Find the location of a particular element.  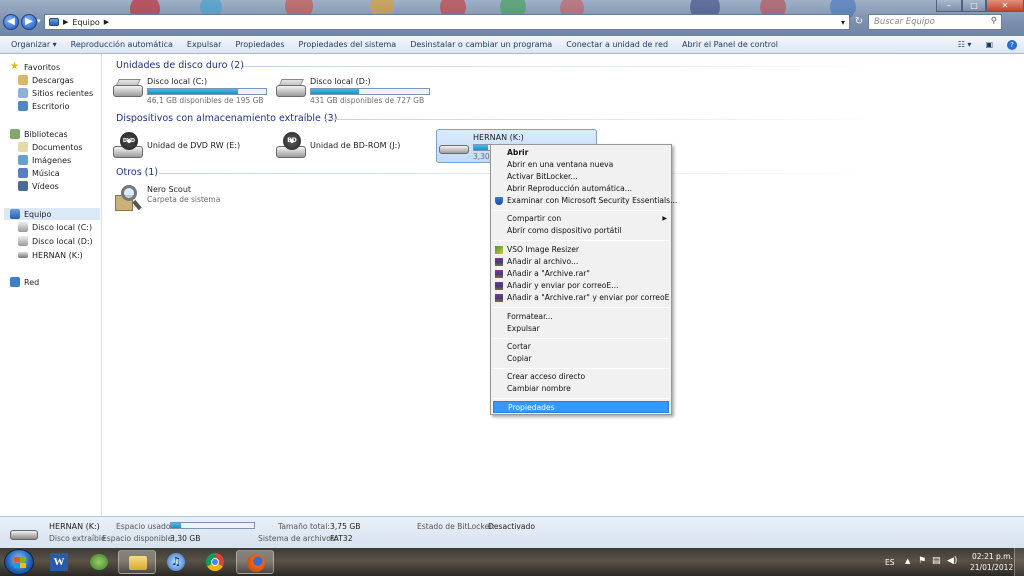

taskbar-word: W is located at coordinates (59, 562).